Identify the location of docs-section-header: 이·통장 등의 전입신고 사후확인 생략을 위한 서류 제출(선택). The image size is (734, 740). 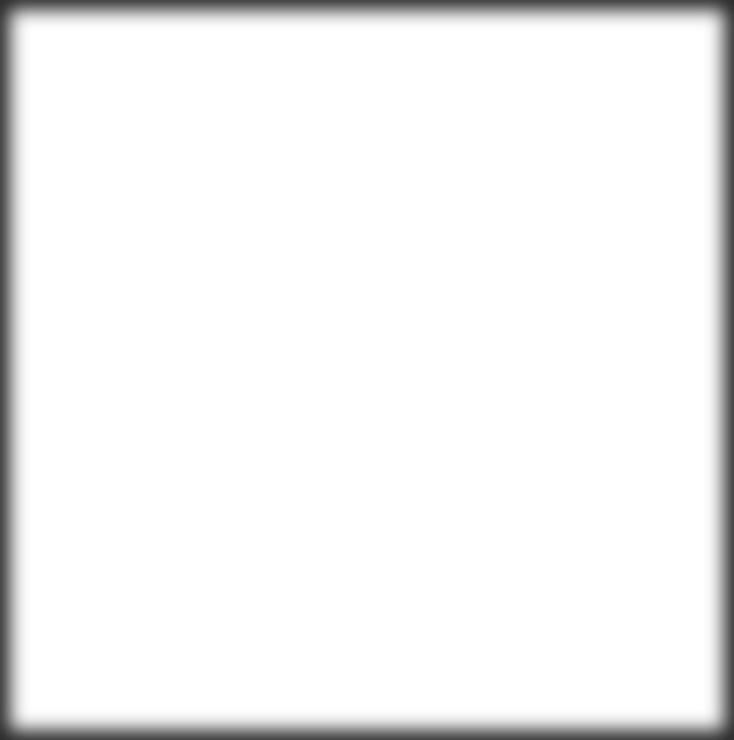
(366, 710).